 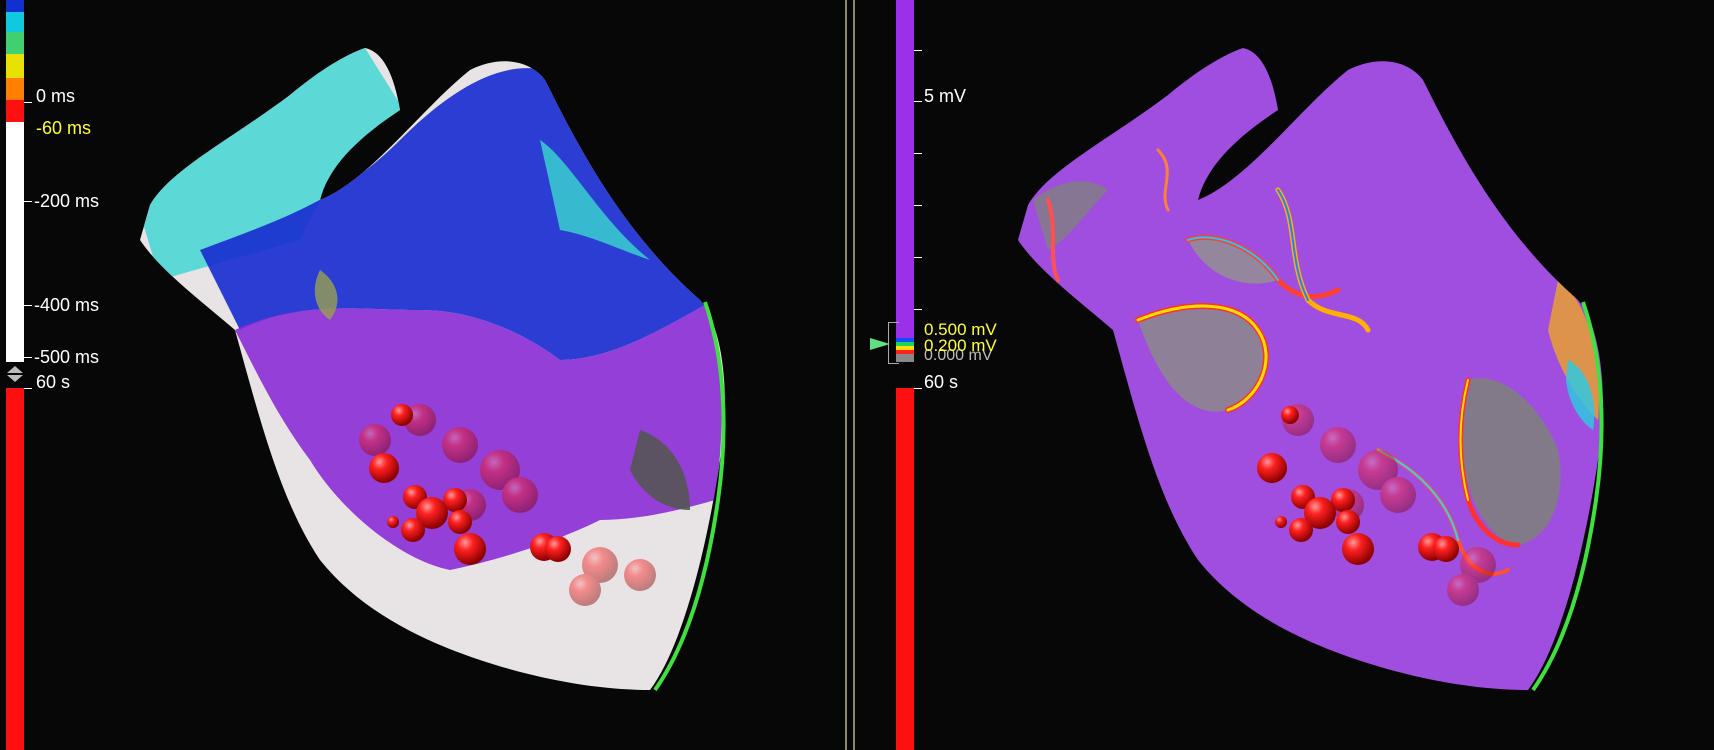 What do you see at coordinates (846, 375) in the screenshot?
I see `view-divider-left` at bounding box center [846, 375].